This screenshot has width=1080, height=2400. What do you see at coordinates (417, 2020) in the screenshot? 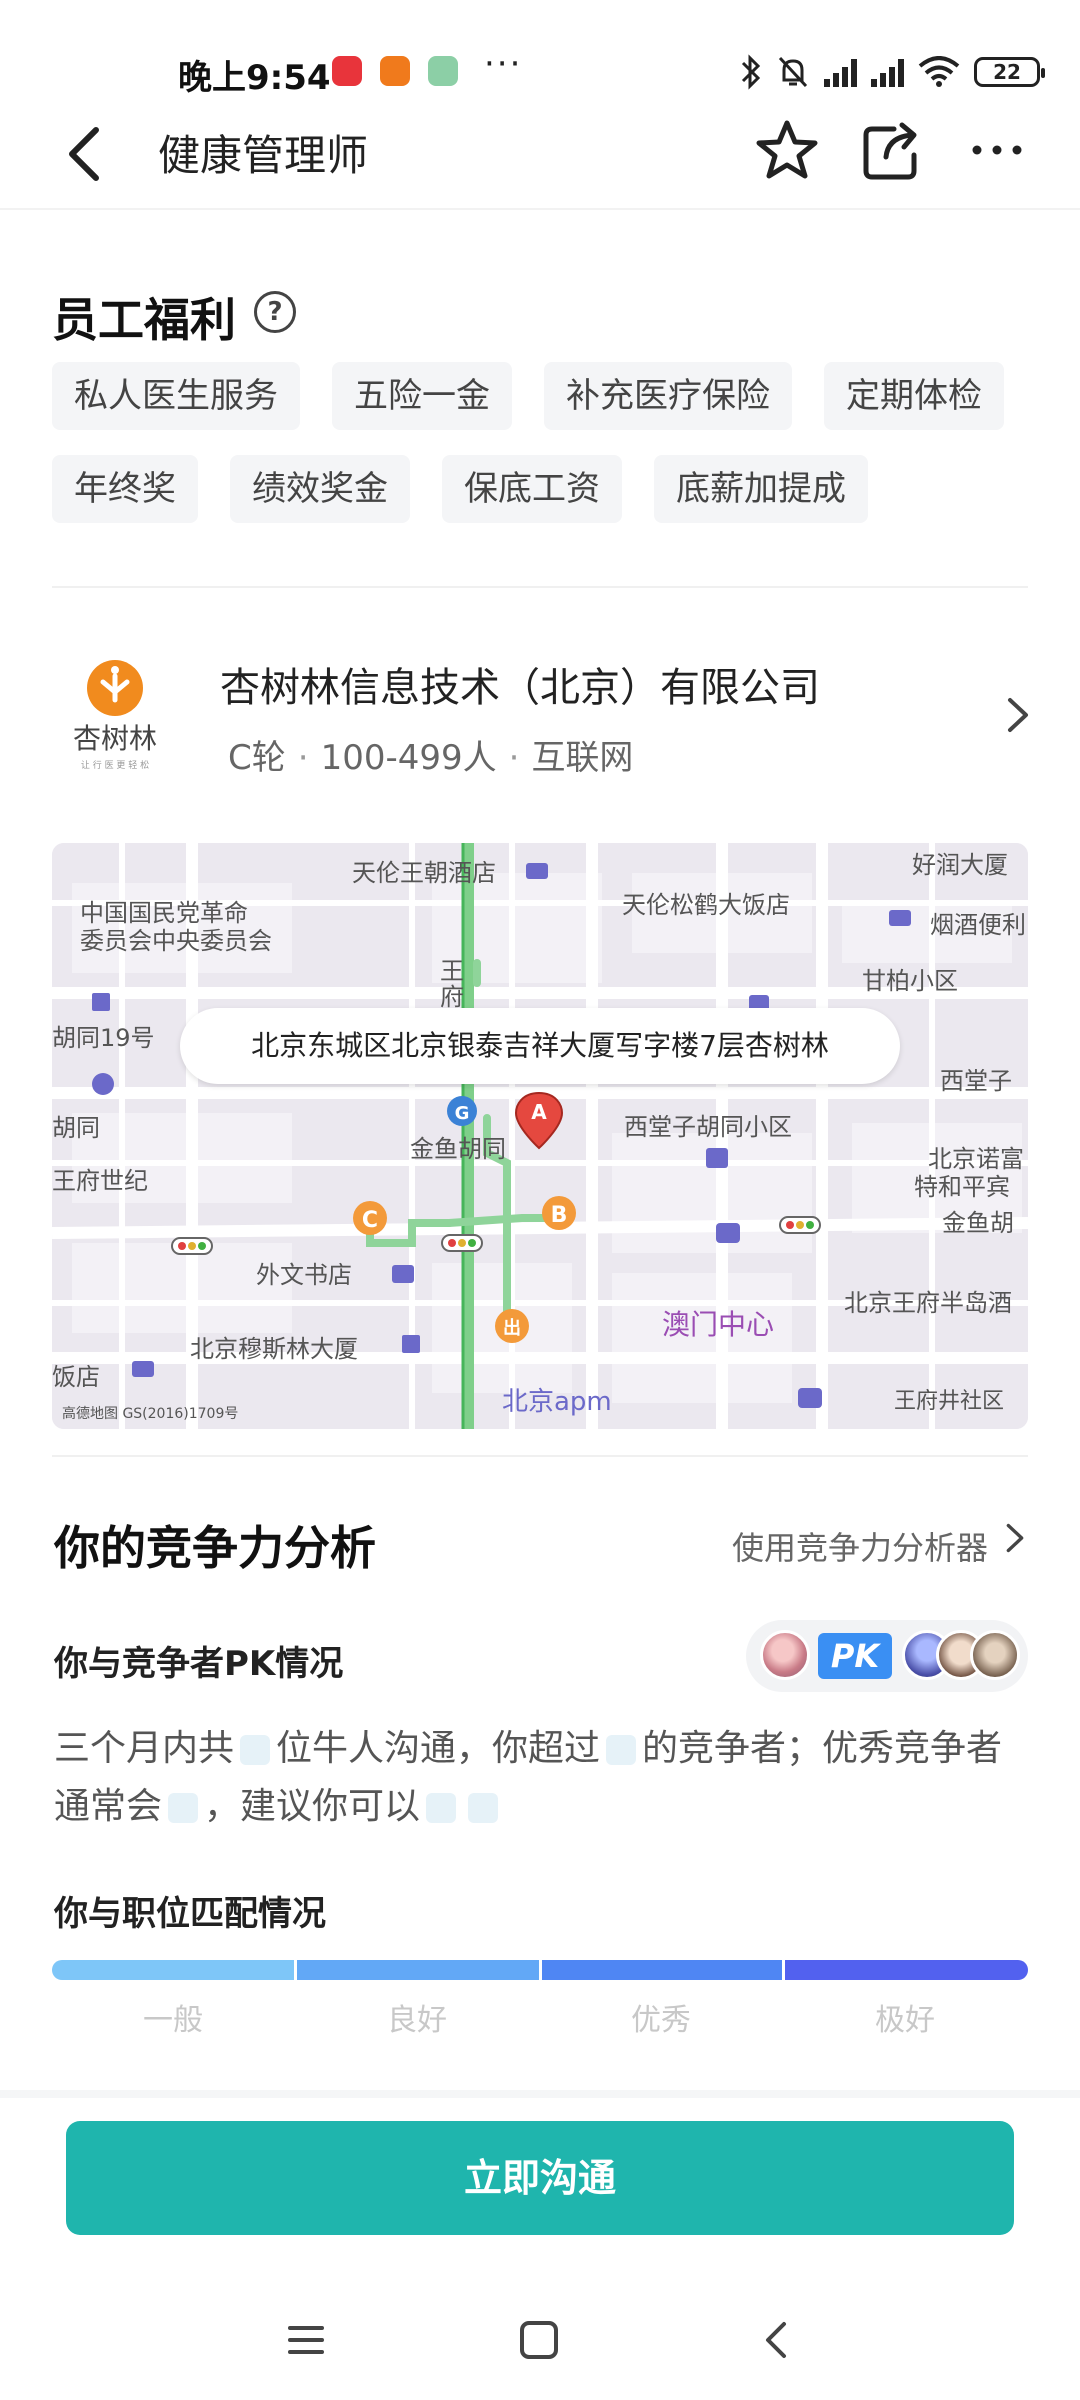
I see `match-level-label: 良好` at bounding box center [417, 2020].